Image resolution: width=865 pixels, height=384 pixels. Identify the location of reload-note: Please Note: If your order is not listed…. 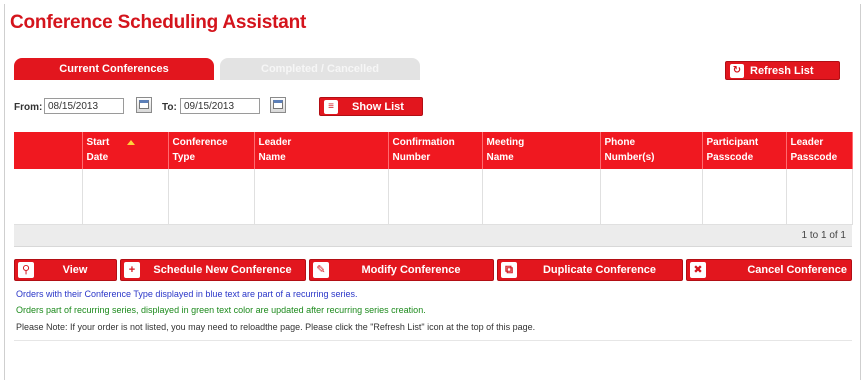
(276, 327).